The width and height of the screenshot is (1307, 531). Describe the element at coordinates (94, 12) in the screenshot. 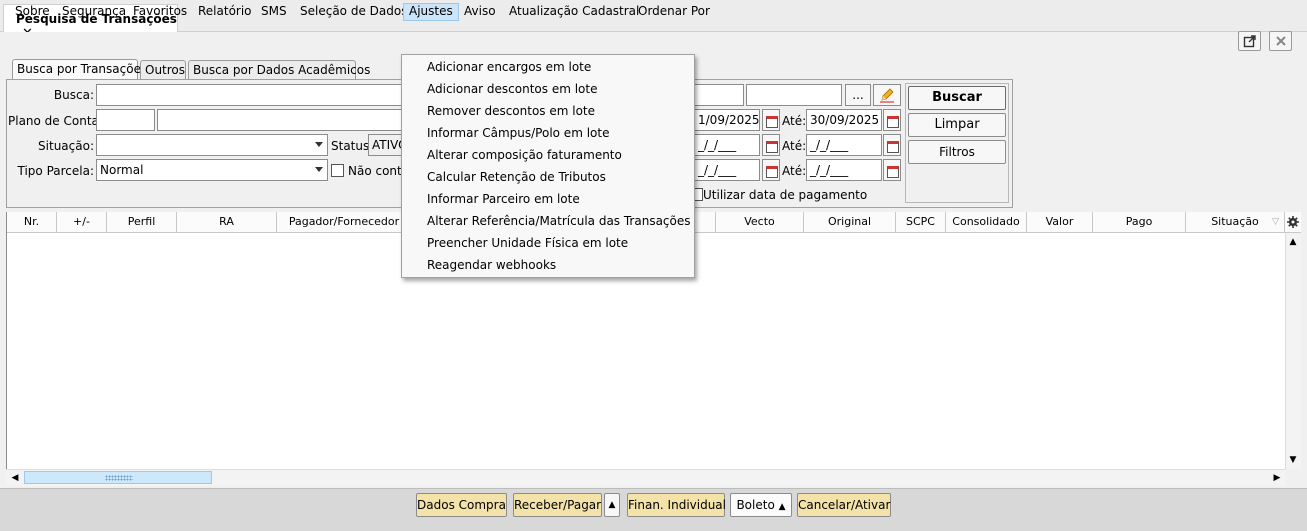

I see `menu-seguranca: Segurança` at that location.